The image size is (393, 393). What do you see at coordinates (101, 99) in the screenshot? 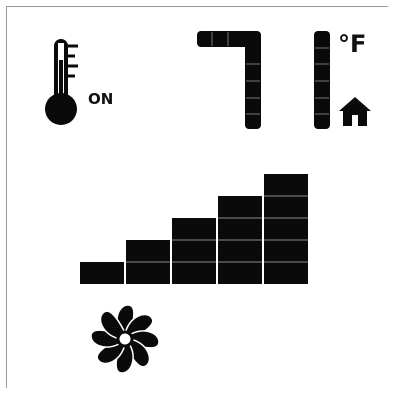
I see `power-status-label: ON` at bounding box center [101, 99].